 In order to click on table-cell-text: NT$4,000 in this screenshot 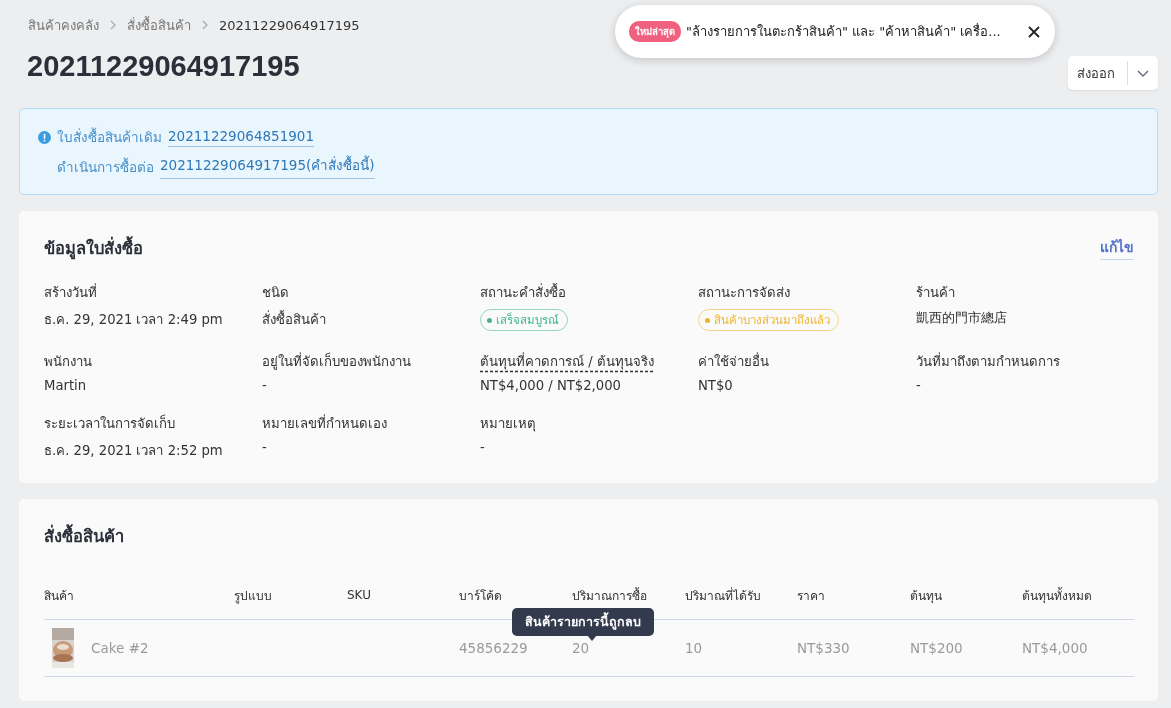, I will do `click(1055, 648)`.